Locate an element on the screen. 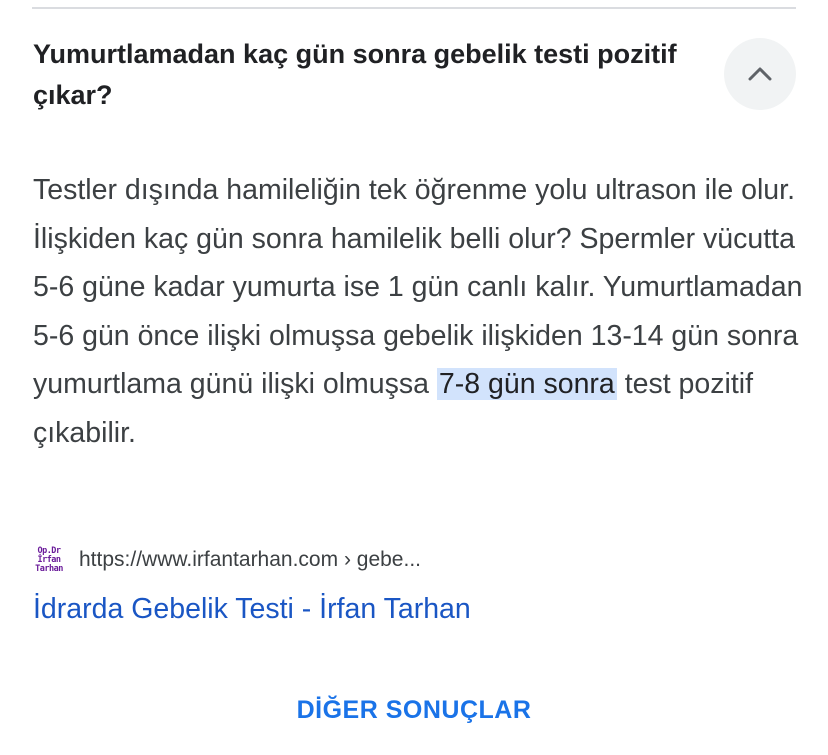  answer-highlight: 7-8 gün sonra is located at coordinates (526, 384).